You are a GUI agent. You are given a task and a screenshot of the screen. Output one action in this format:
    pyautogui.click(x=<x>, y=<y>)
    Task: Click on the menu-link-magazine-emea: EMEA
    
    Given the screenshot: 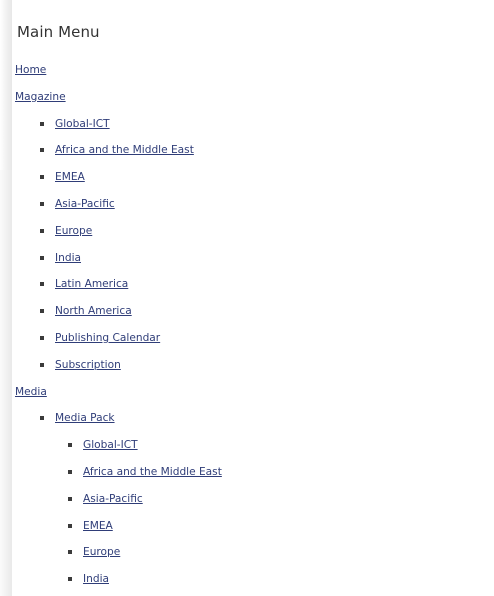 What is the action you would take?
    pyautogui.click(x=70, y=177)
    